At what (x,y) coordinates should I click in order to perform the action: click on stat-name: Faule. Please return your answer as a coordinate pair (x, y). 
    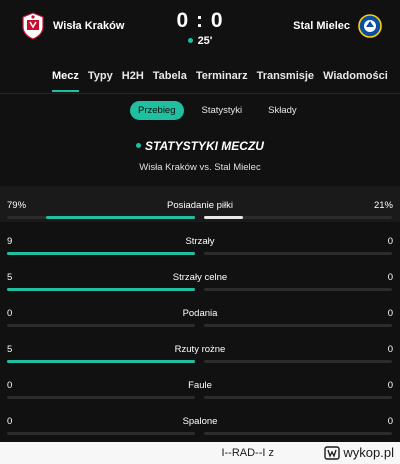
    Looking at the image, I should click on (200, 385).